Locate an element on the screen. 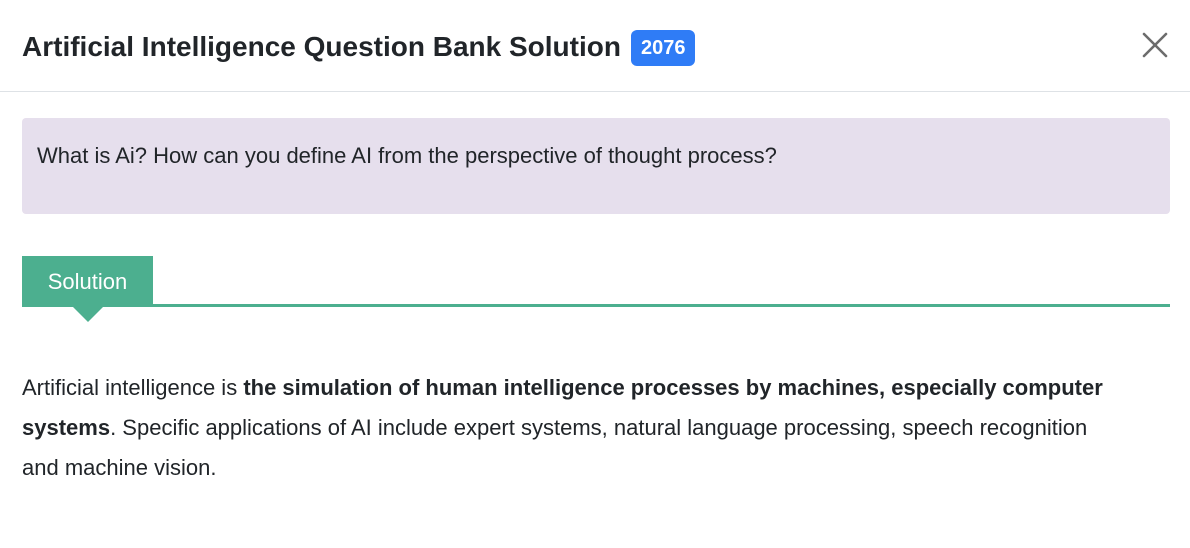  solution-caret-icon is located at coordinates (88, 314).